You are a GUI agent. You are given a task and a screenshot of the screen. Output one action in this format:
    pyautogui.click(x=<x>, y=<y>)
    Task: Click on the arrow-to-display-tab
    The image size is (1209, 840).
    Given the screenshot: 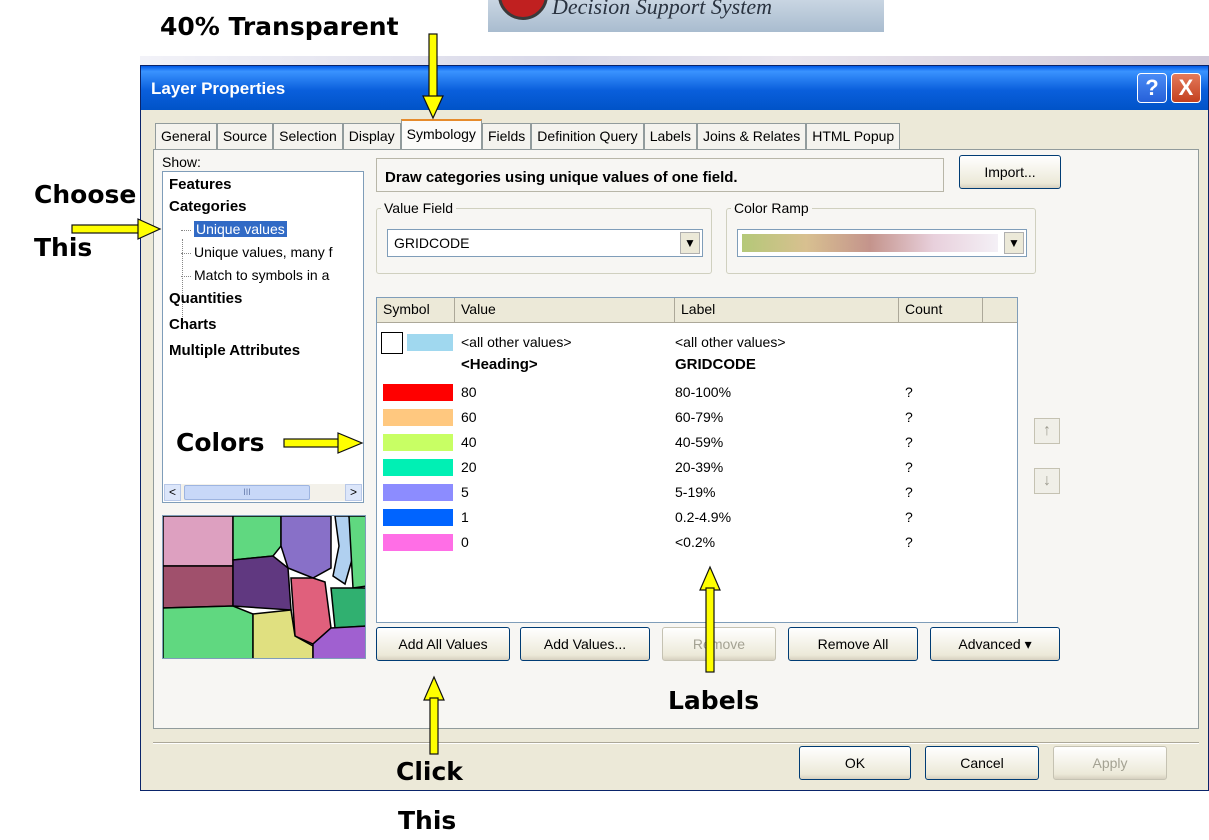 What is the action you would take?
    pyautogui.click(x=433, y=76)
    